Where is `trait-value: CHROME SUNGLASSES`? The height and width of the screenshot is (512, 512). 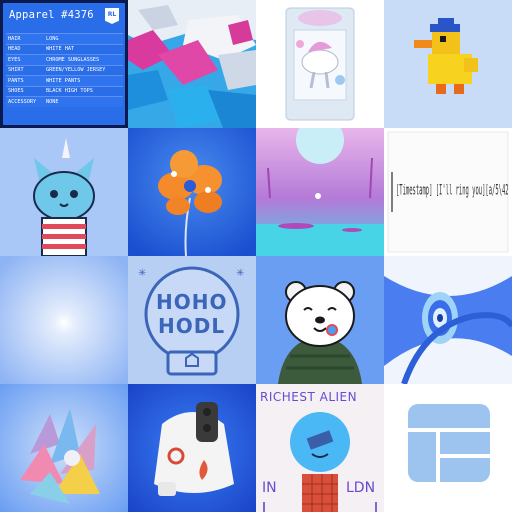 trait-value: CHROME SUNGLASSES is located at coordinates (83, 59).